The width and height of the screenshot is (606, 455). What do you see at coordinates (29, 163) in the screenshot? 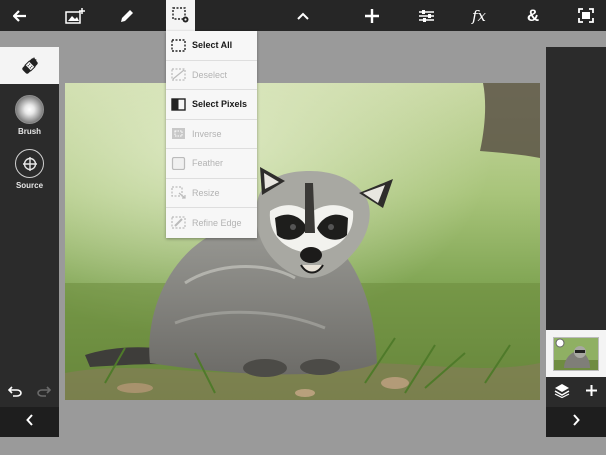
I see `source-target-icon` at bounding box center [29, 163].